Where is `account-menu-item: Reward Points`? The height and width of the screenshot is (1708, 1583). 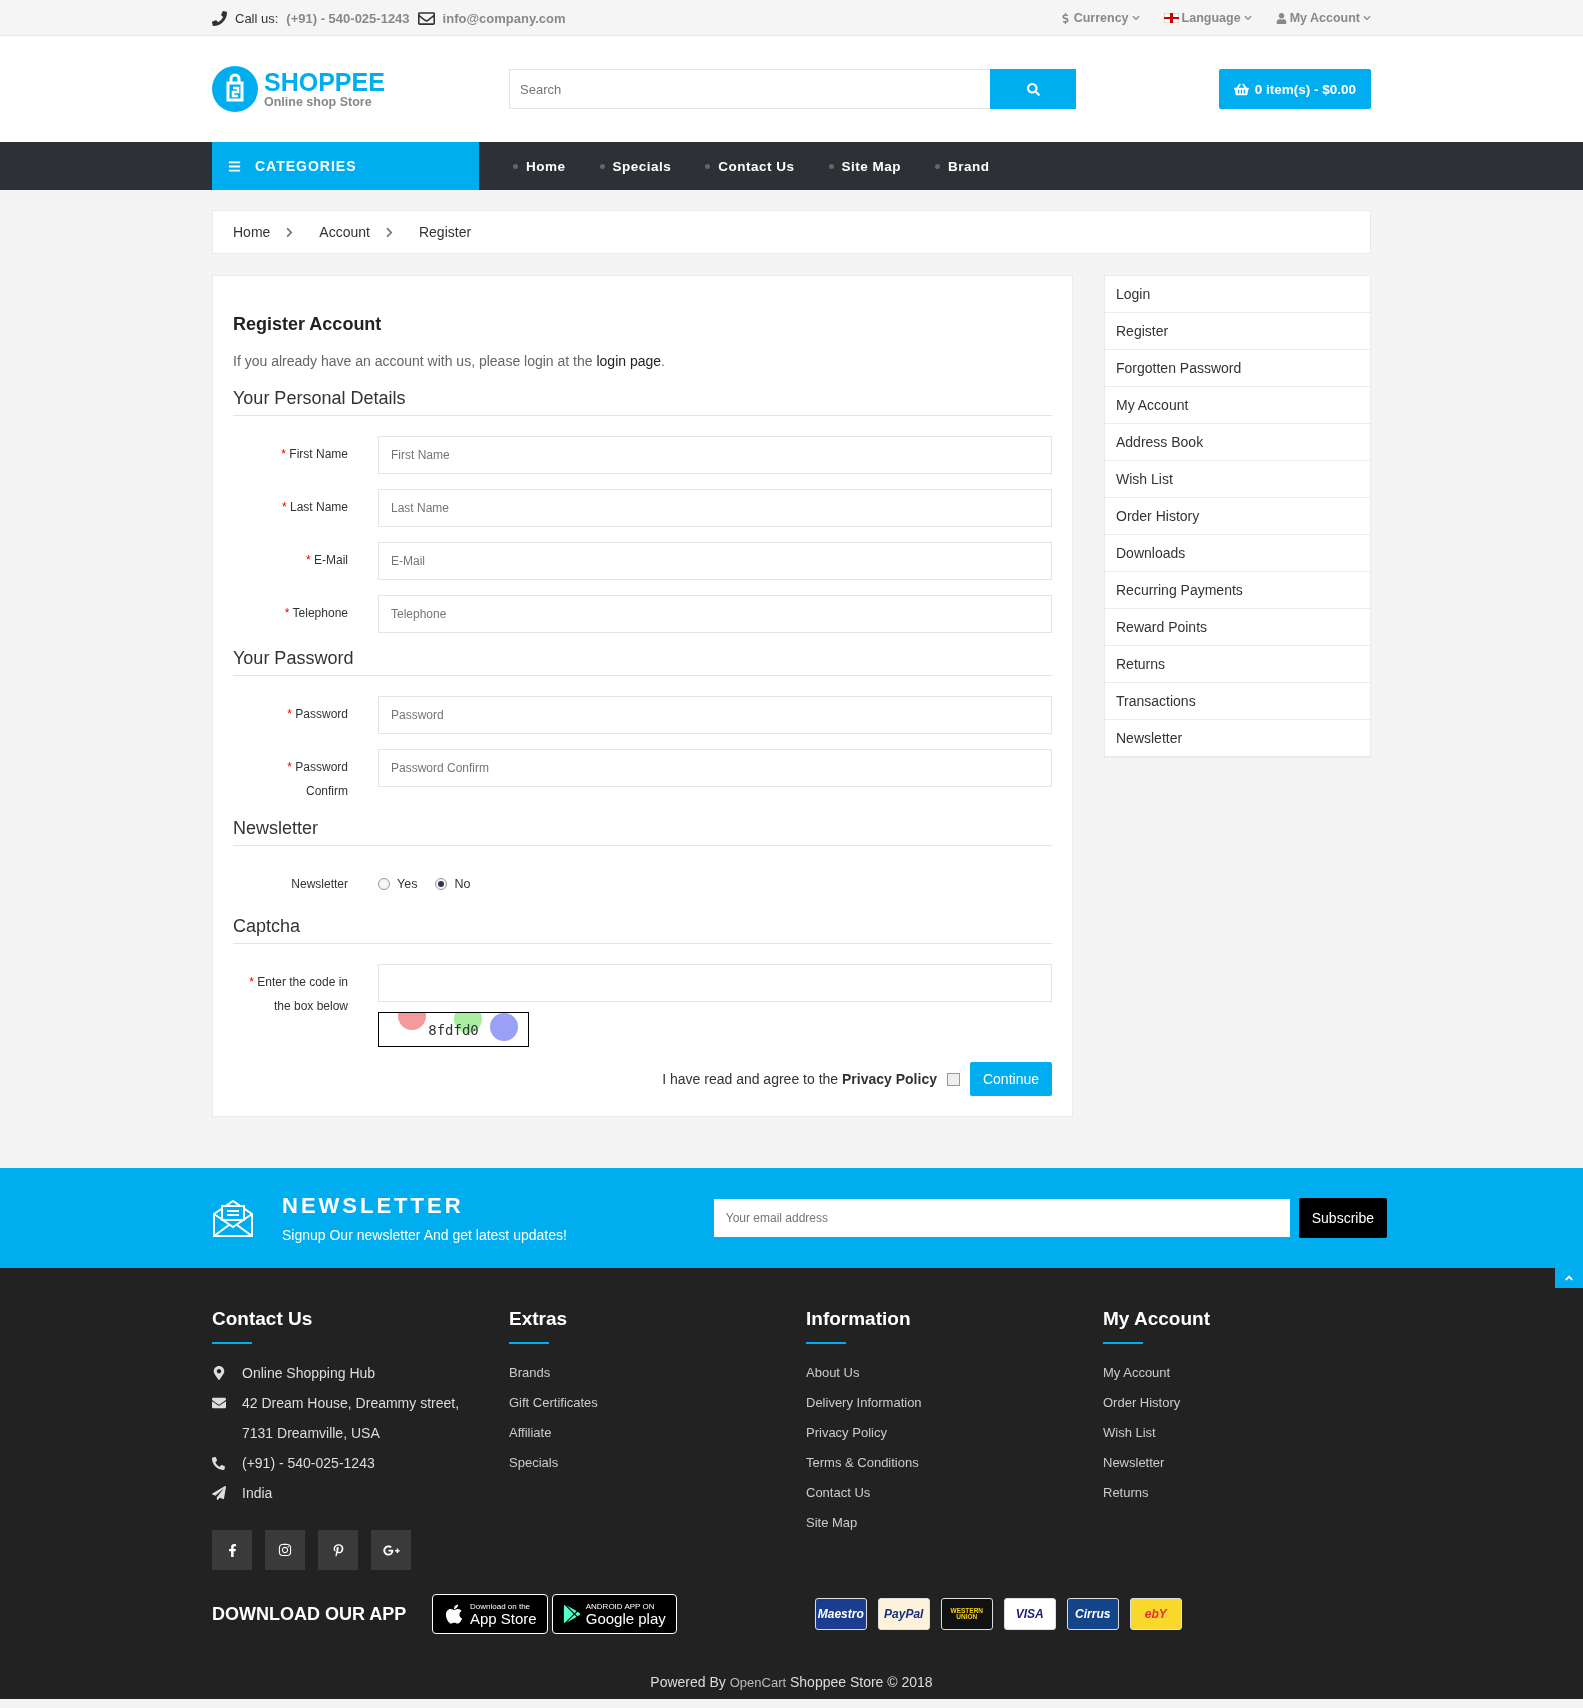 account-menu-item: Reward Points is located at coordinates (1237, 627).